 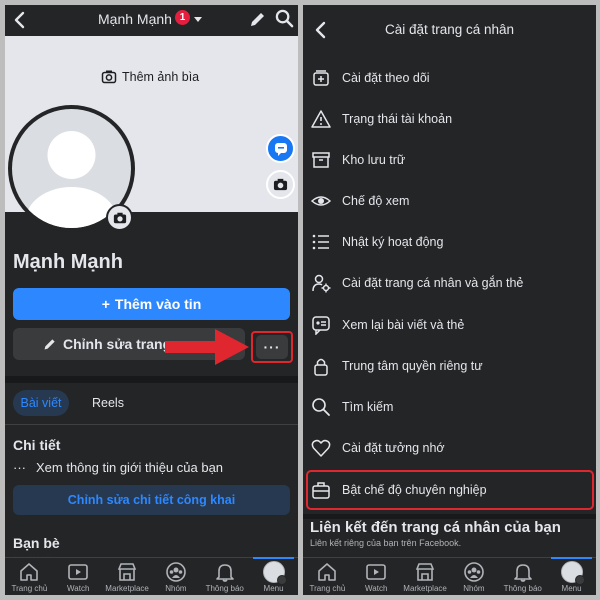 I want to click on top-bar: Mạnh Mạnh 1, so click(x=151, y=20).